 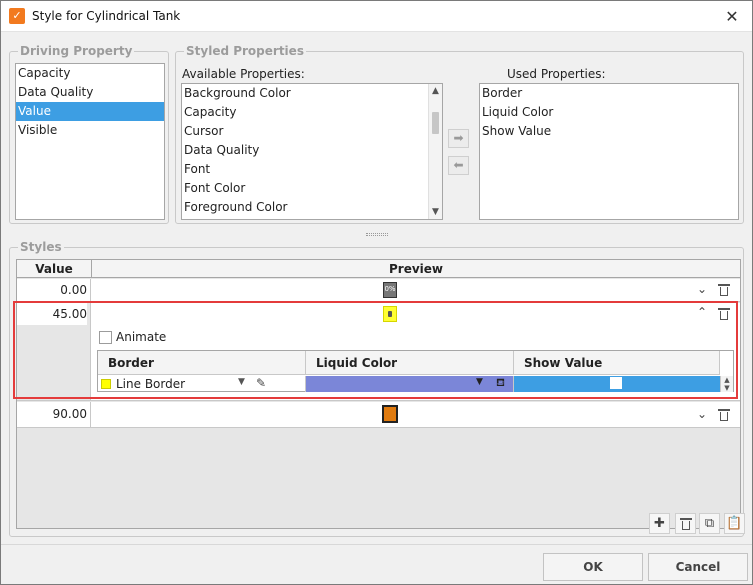 What do you see at coordinates (90, 141) in the screenshot?
I see `driving-property-list: Capacity Data Quality Value Visible` at bounding box center [90, 141].